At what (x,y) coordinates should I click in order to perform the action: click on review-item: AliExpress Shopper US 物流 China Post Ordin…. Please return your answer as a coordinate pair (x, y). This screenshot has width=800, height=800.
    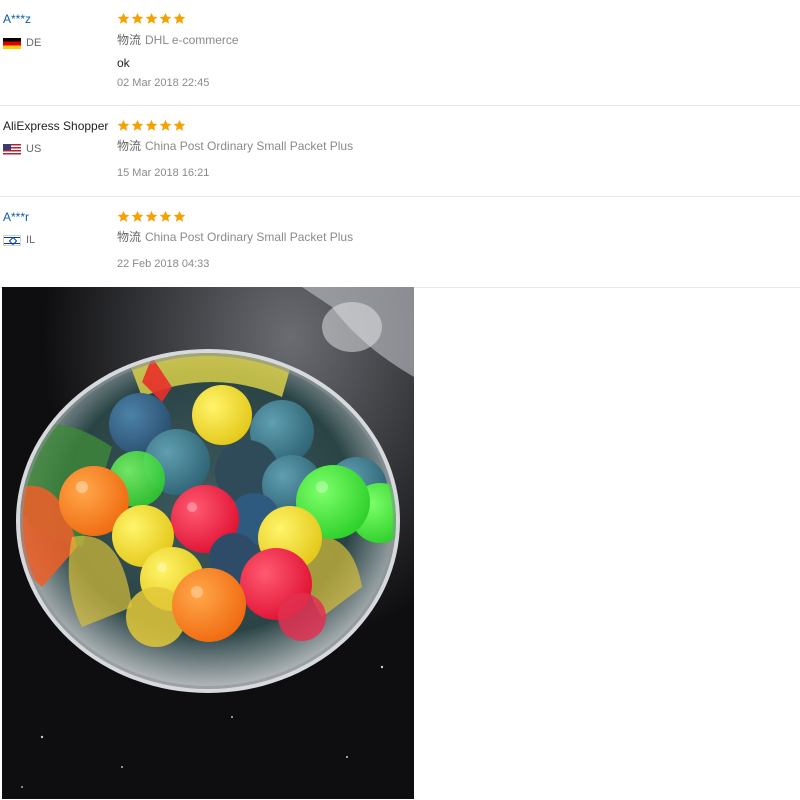
    Looking at the image, I should click on (400, 151).